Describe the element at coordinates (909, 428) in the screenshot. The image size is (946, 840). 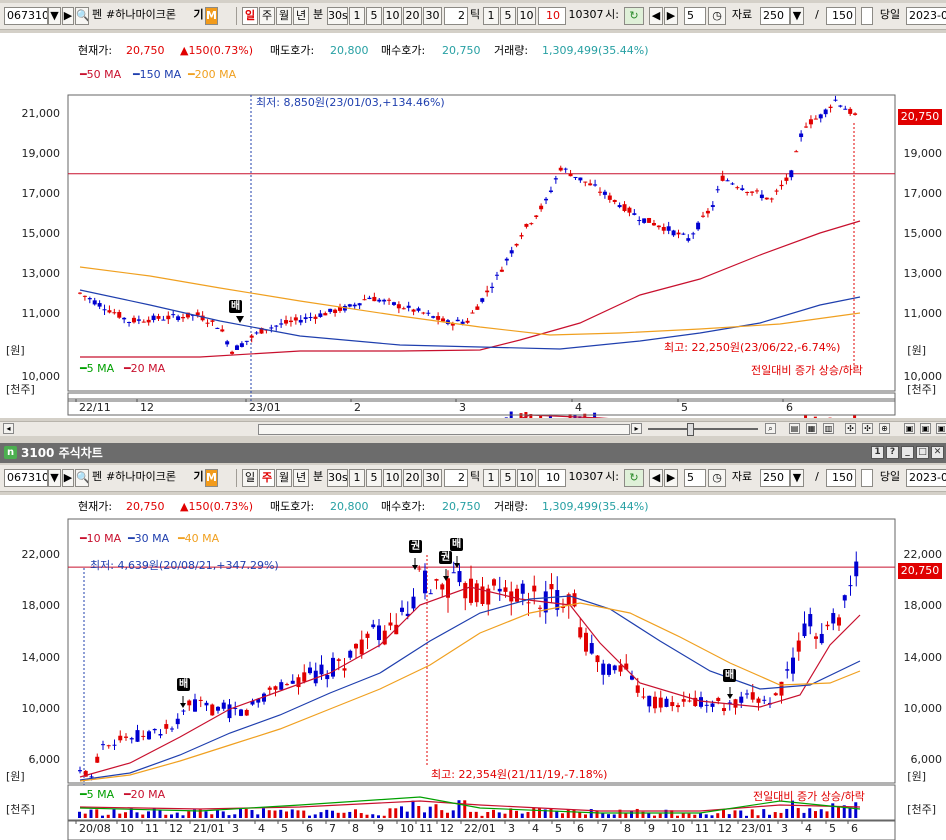
I see `tool-icon-7: ▣` at that location.